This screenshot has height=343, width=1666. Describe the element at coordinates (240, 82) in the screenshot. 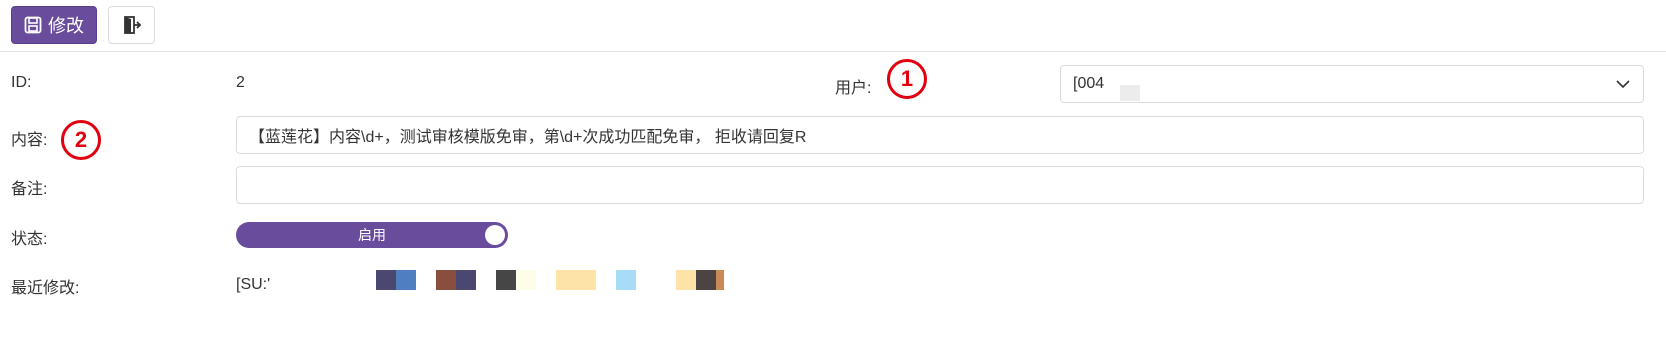

I see `id-value: 2` at that location.